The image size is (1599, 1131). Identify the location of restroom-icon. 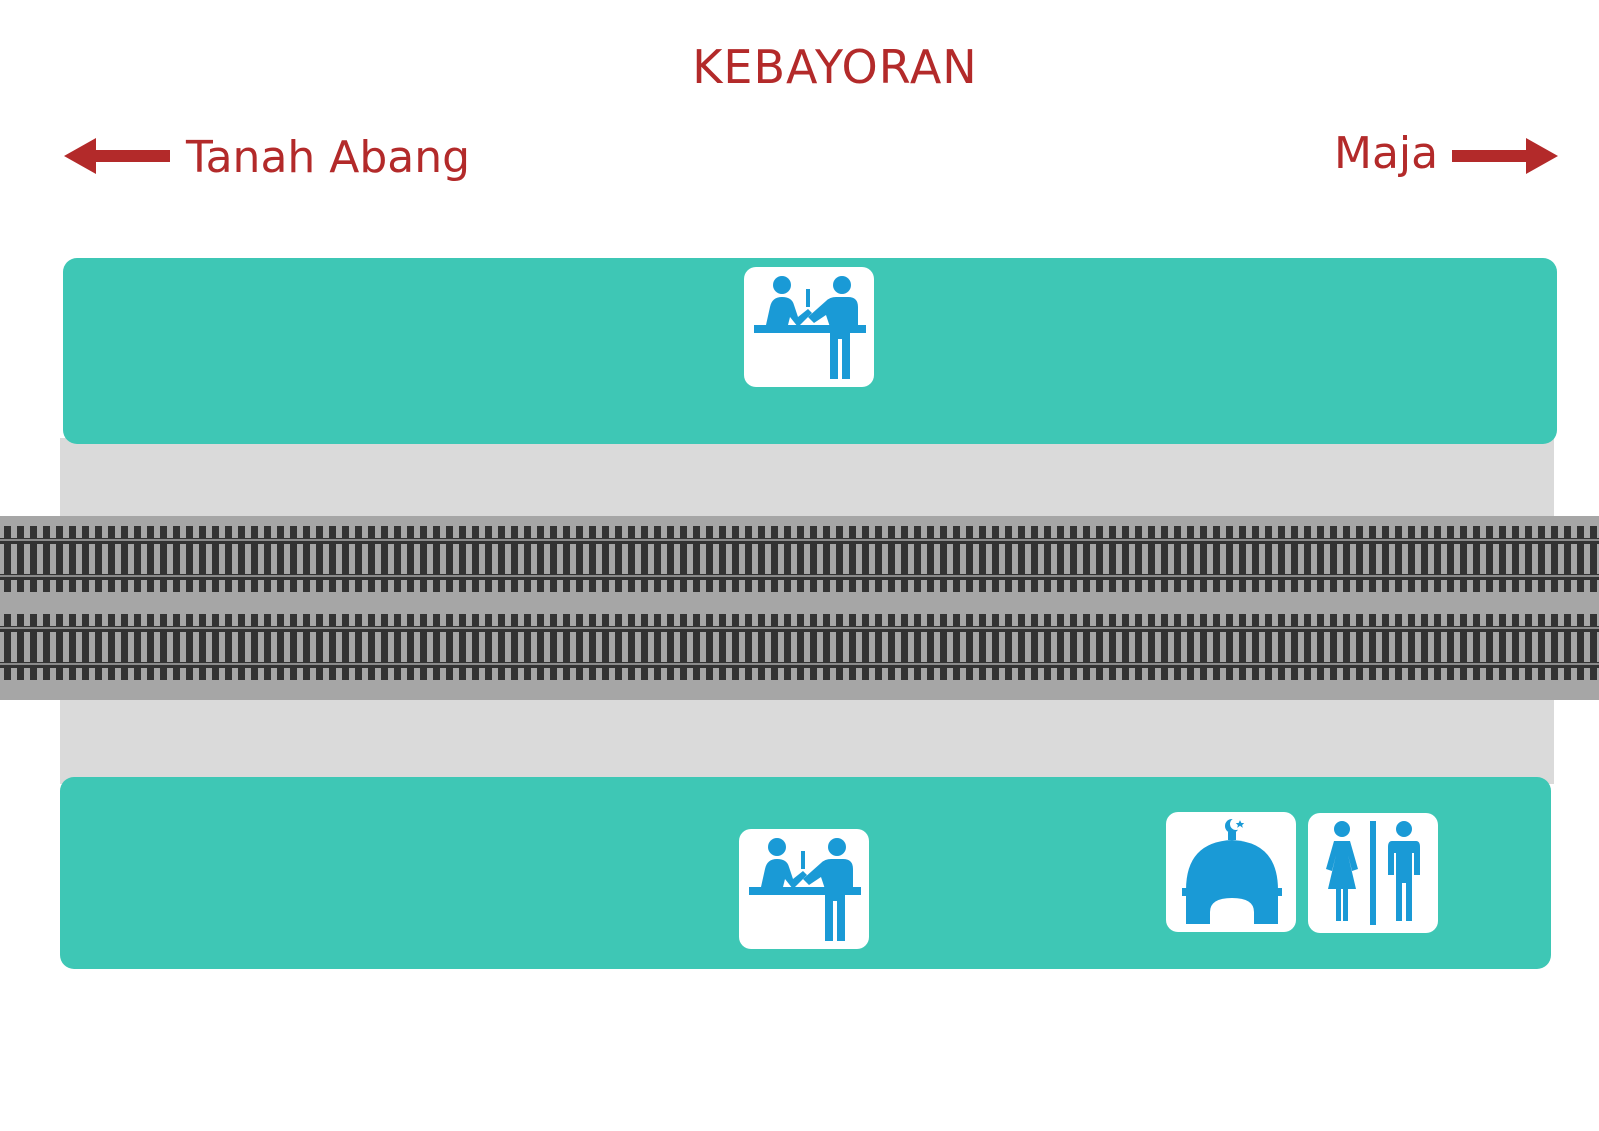
(1373, 873).